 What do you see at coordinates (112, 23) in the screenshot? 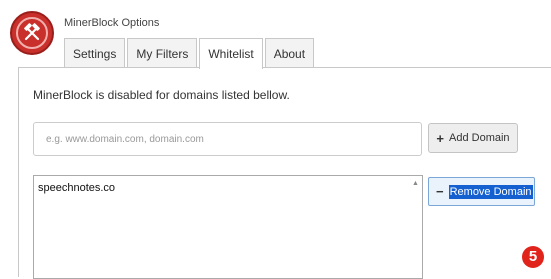
I see `app-title: MinerBlock Options` at bounding box center [112, 23].